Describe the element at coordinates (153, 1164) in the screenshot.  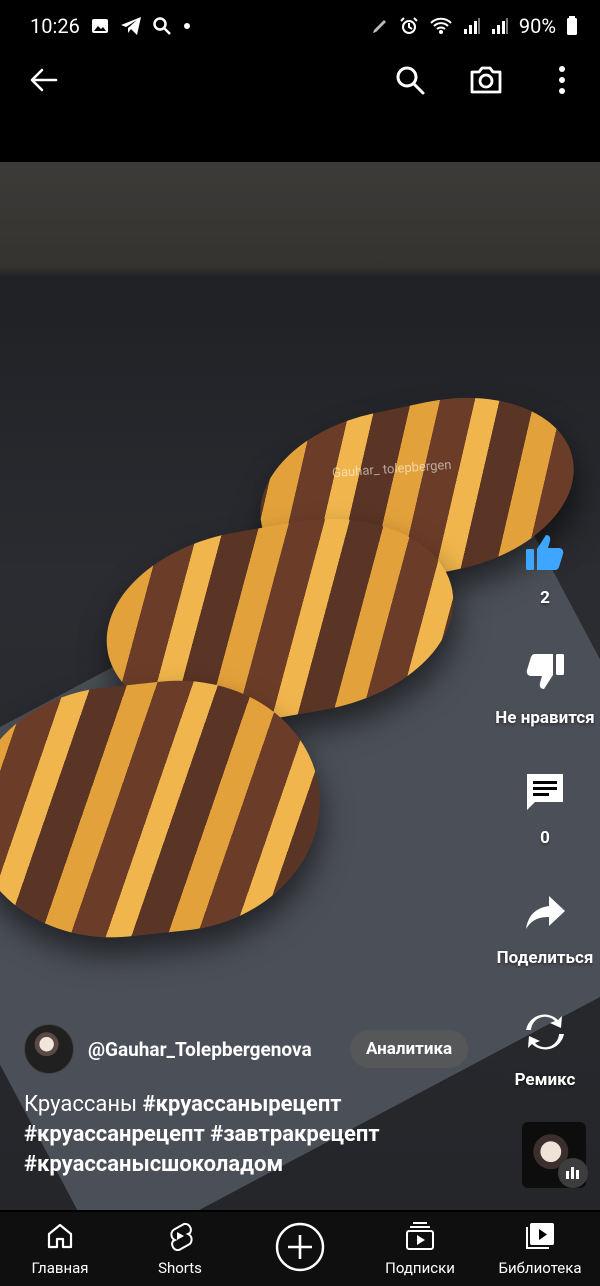
I see `hashtag: #круассанысшоколадом` at that location.